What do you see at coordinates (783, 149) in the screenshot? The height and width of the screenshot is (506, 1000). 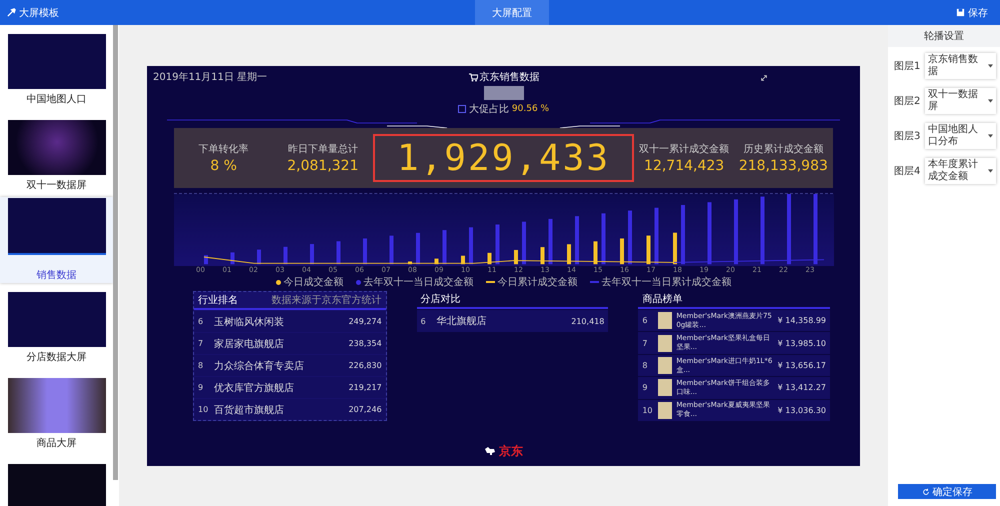 I see `stat-label: 历史累计成交金额` at bounding box center [783, 149].